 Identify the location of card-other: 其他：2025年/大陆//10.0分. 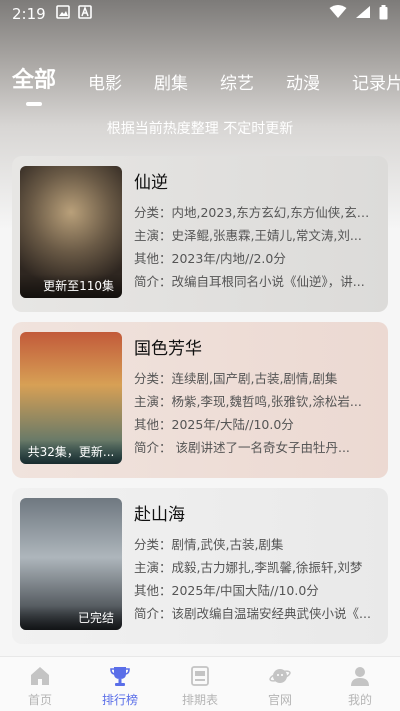
(214, 424).